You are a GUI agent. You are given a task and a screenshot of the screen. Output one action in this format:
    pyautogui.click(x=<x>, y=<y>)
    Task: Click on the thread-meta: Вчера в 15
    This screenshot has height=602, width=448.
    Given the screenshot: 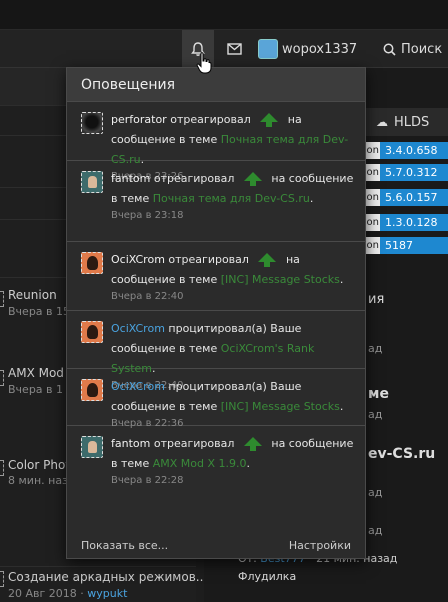 What is the action you would take?
    pyautogui.click(x=39, y=311)
    